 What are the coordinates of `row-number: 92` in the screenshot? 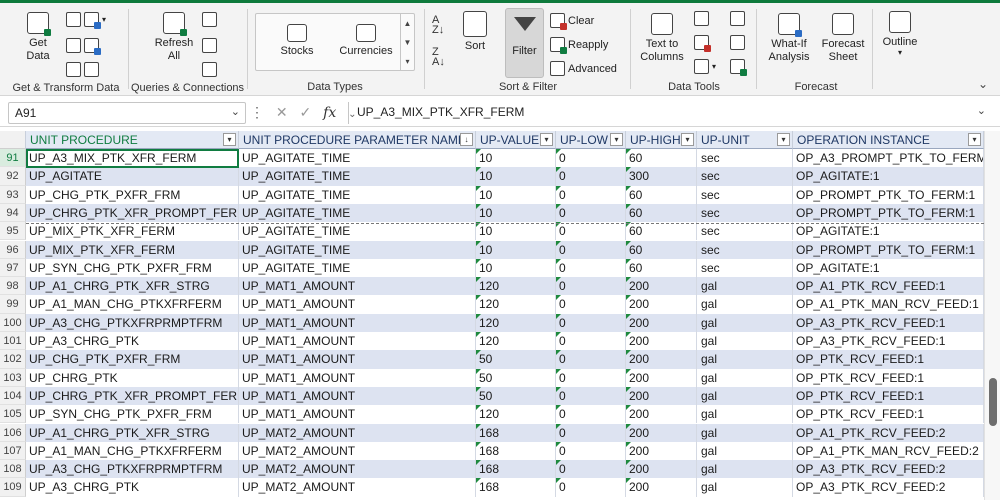 It's located at (13, 176).